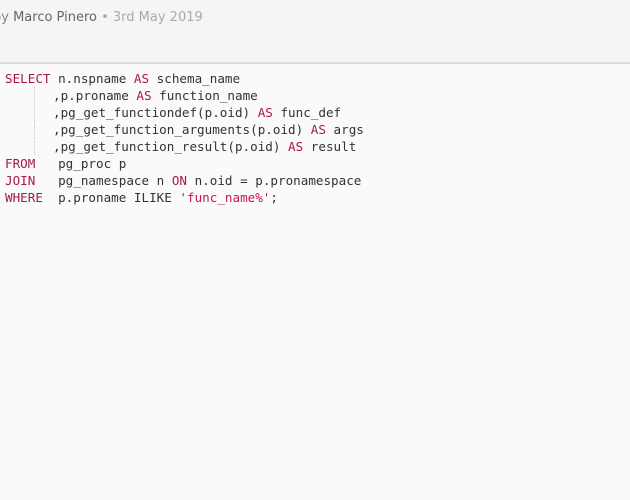  Describe the element at coordinates (344, 129) in the screenshot. I see `code-text: args` at that location.